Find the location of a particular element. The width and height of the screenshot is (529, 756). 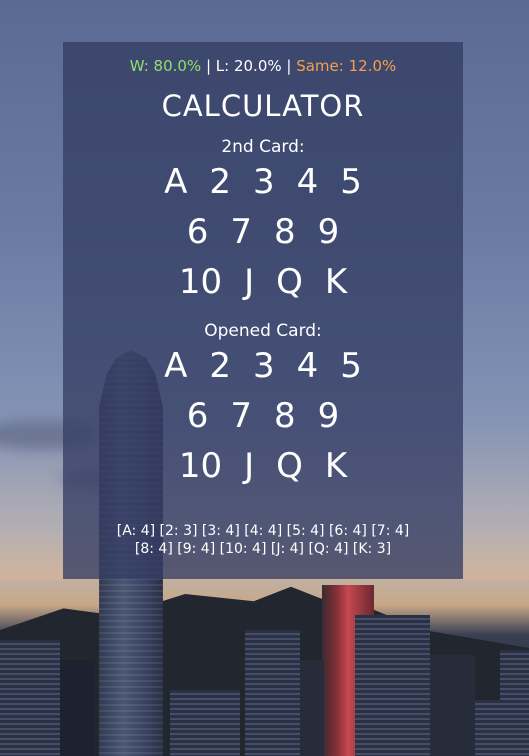

second-card-3: 3 is located at coordinates (264, 182).